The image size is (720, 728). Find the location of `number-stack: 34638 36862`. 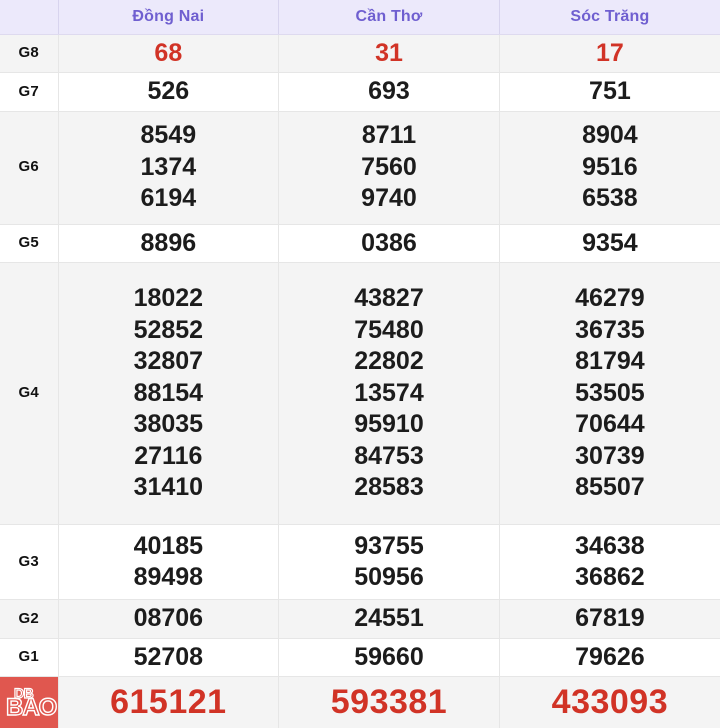

number-stack: 34638 36862 is located at coordinates (610, 562).